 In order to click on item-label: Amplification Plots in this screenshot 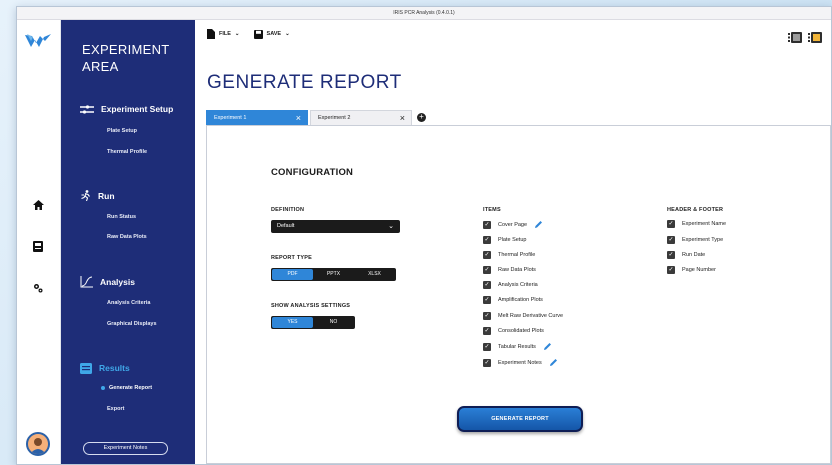, I will do `click(520, 300)`.